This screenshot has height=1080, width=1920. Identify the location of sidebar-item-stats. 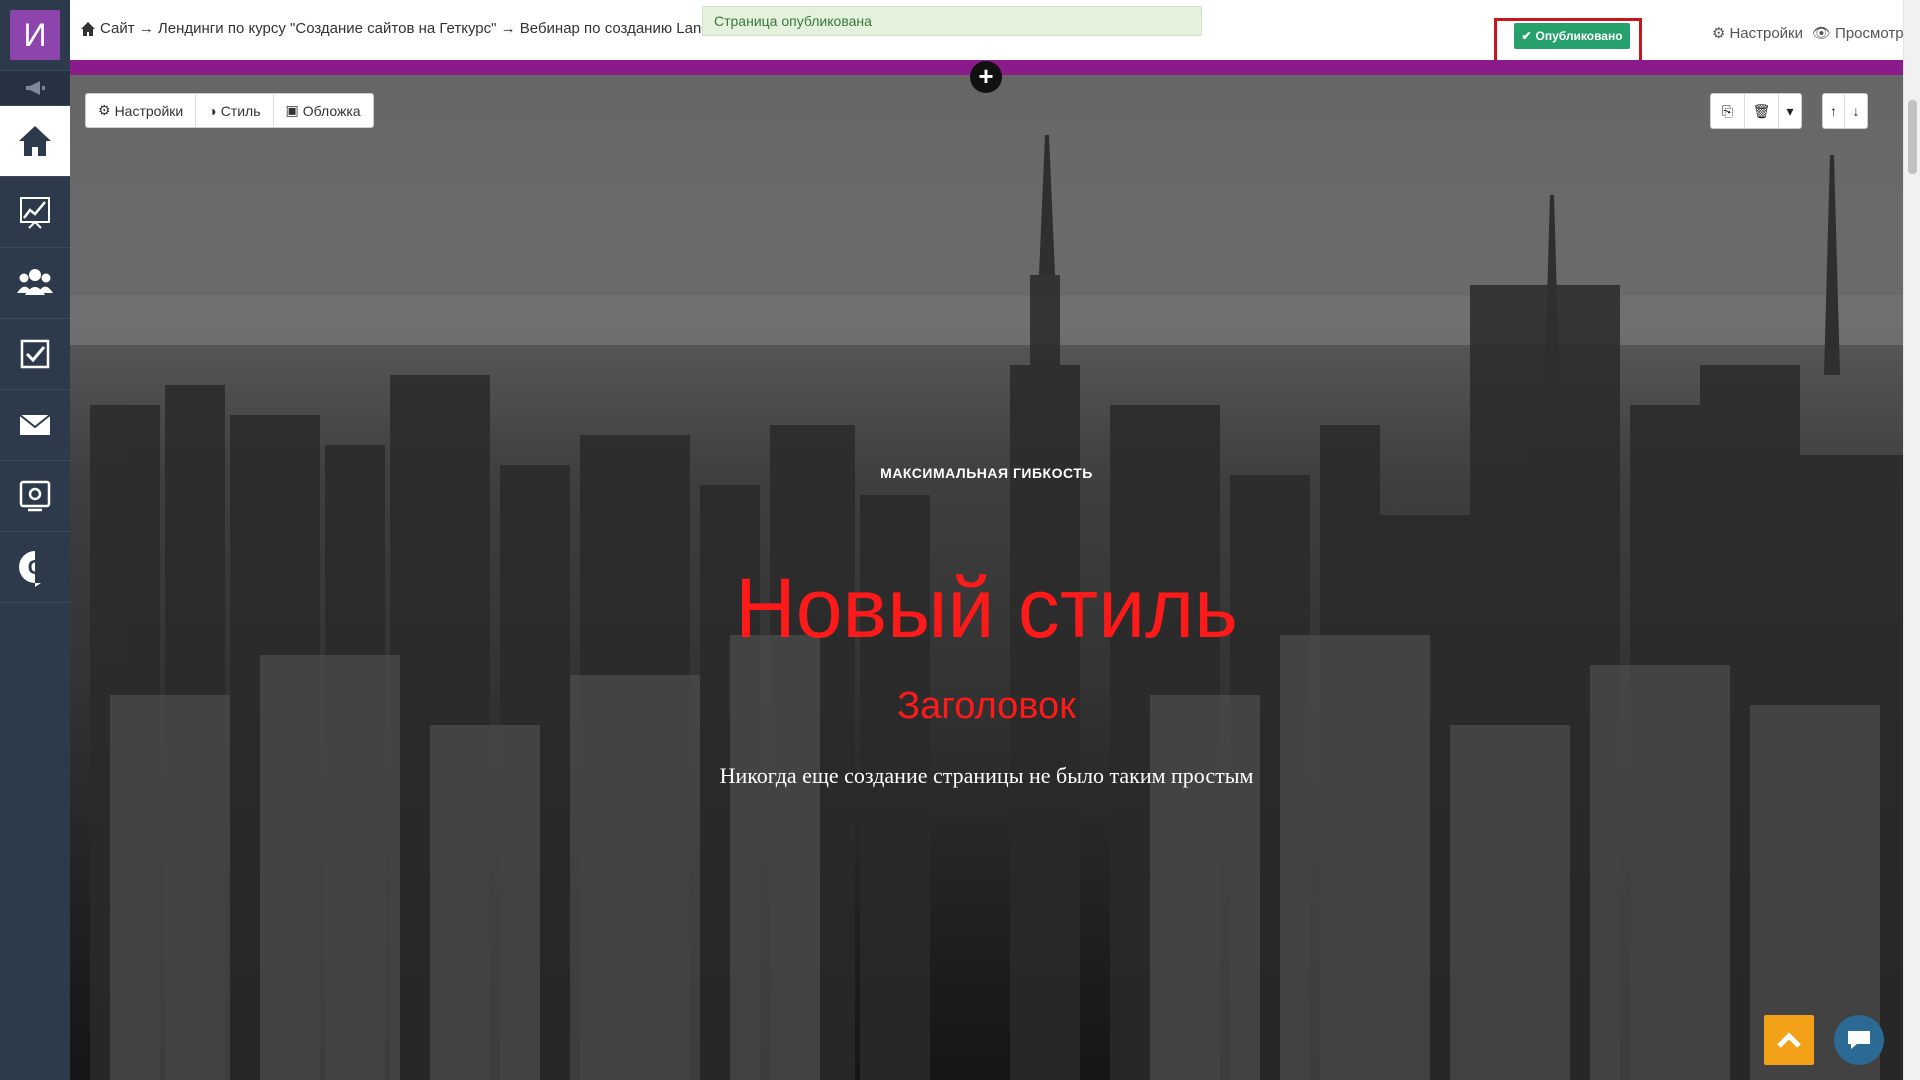
(35, 212).